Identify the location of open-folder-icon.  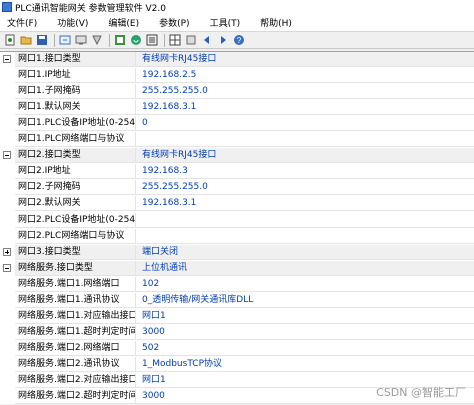
(26, 40).